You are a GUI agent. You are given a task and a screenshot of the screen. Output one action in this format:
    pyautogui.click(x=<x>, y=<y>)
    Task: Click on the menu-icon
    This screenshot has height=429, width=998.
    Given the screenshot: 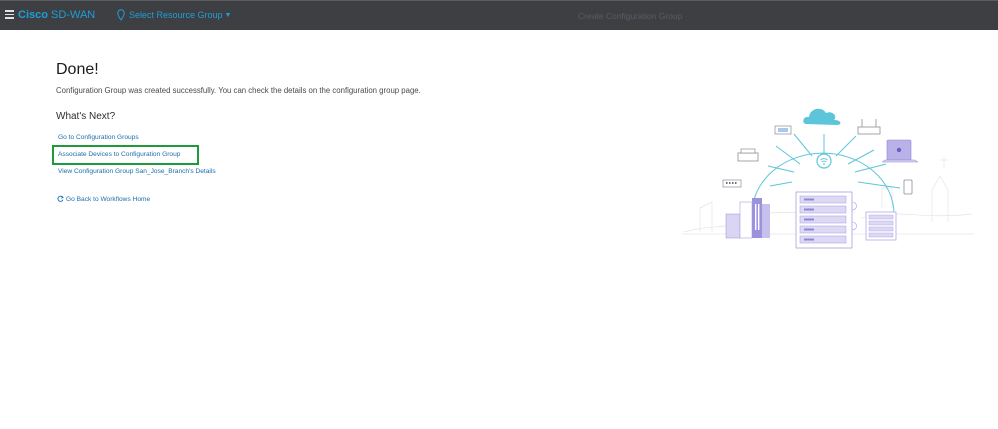 What is the action you would take?
    pyautogui.click(x=9, y=14)
    